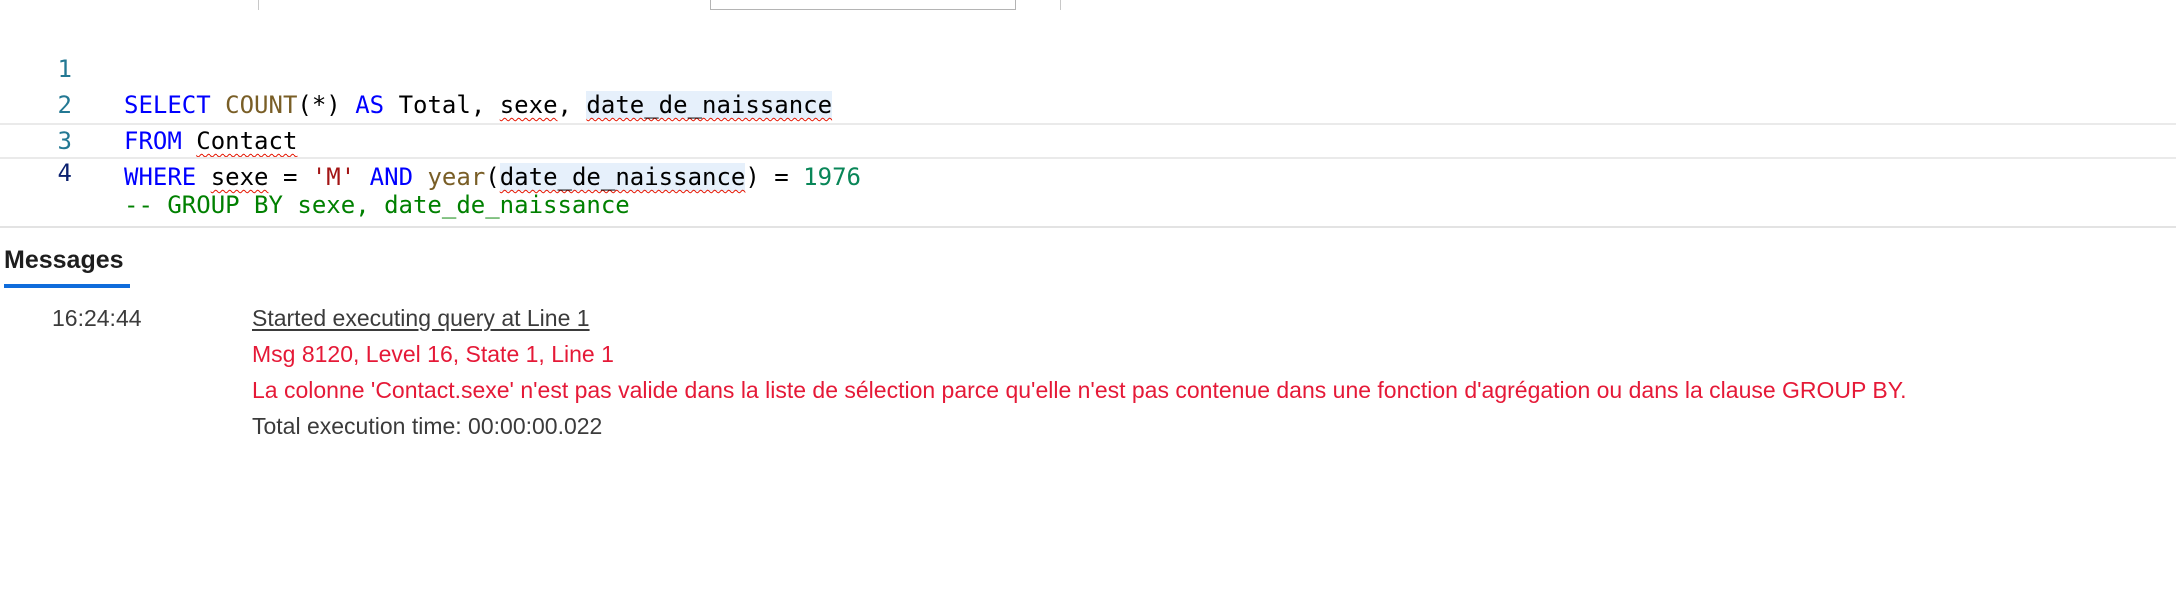 The height and width of the screenshot is (594, 2176). What do you see at coordinates (160, 177) in the screenshot?
I see `token-keyword: WHERE` at bounding box center [160, 177].